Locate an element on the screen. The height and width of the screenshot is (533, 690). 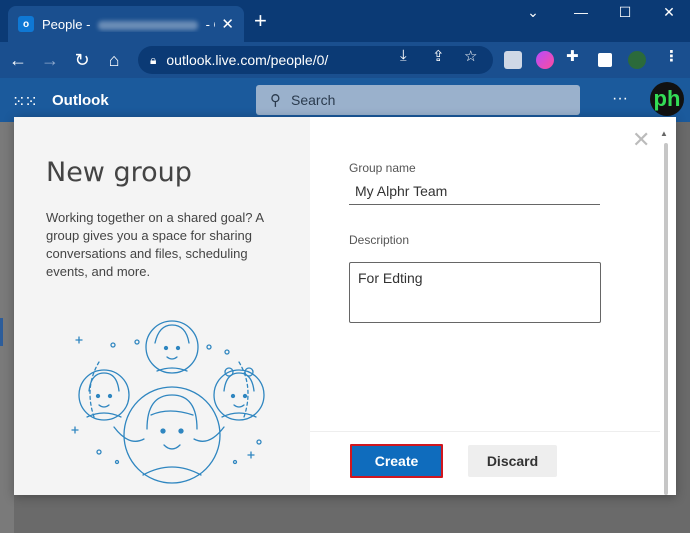
dialog-title: New group is located at coordinates (119, 172).